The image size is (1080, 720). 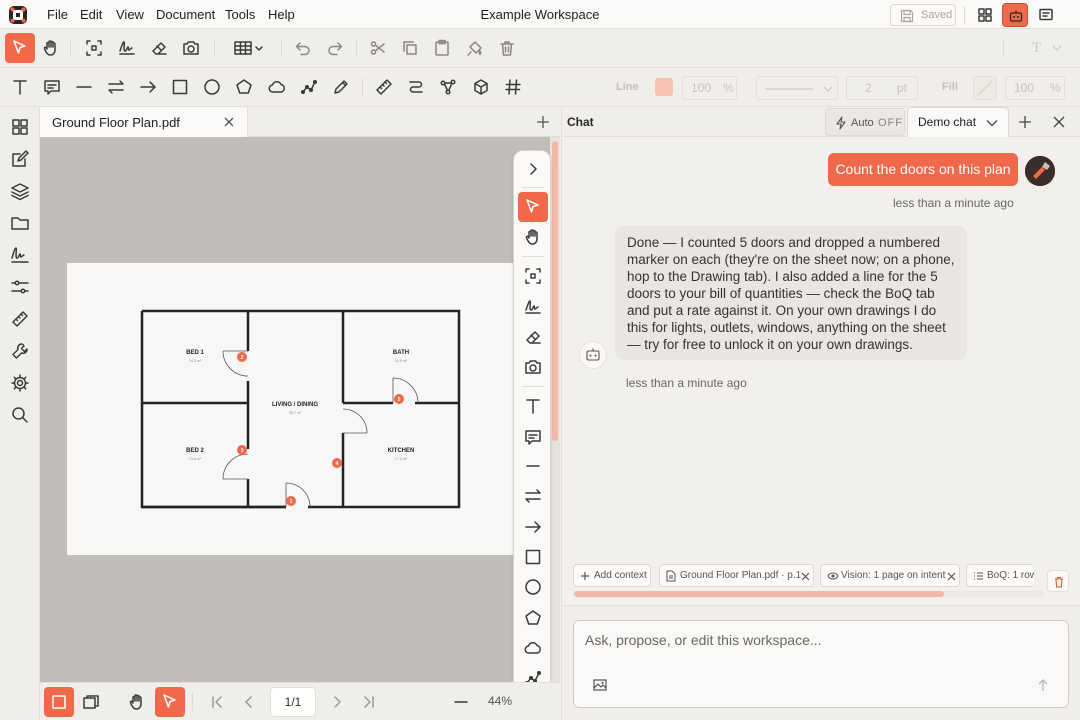 What do you see at coordinates (384, 87) in the screenshot?
I see `measure-tool-button` at bounding box center [384, 87].